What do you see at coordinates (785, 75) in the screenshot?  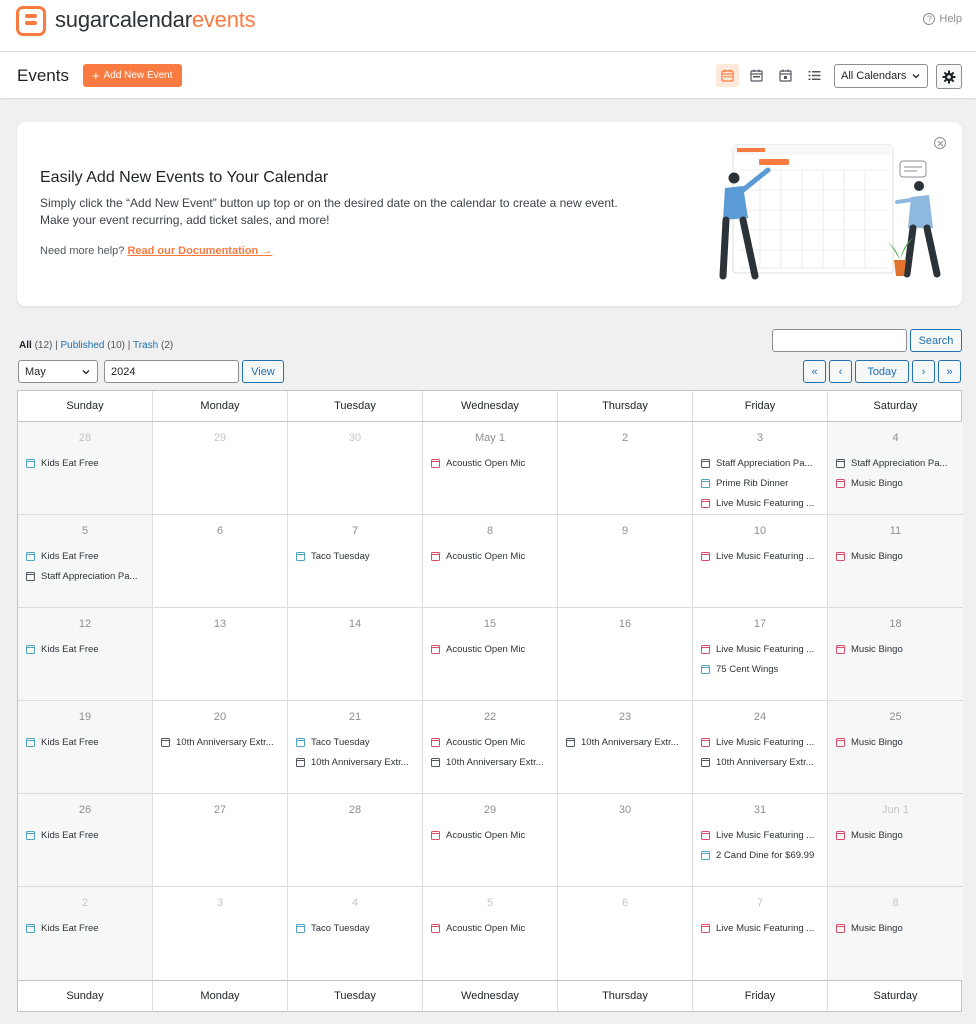 I see `day-view-icon` at bounding box center [785, 75].